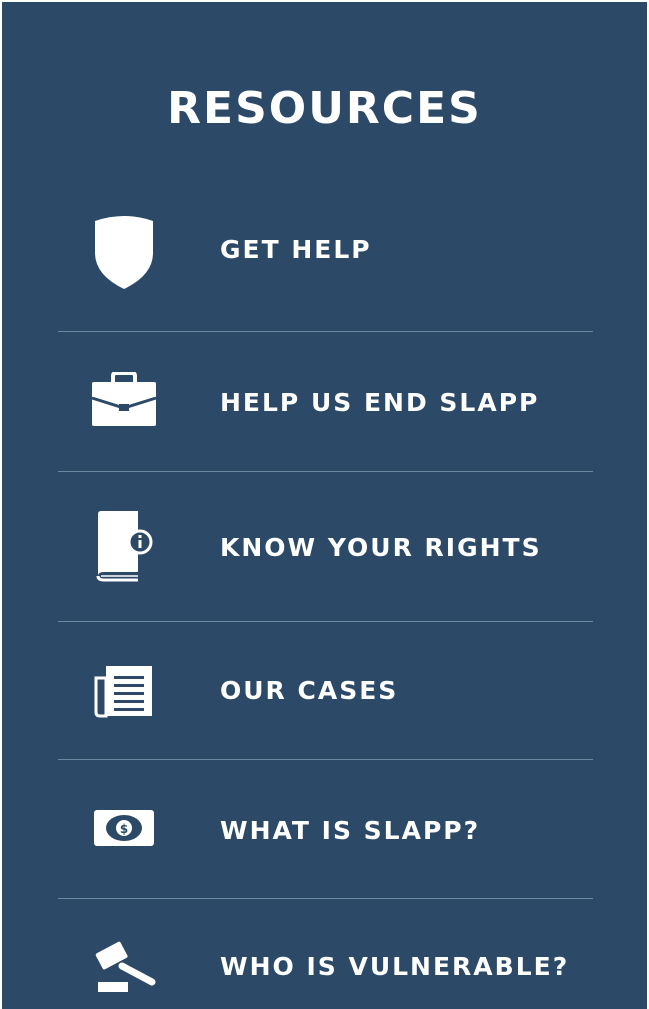 Image resolution: width=649 pixels, height=1009 pixels. I want to click on resource-item-know-your-rights: KNOW YOUR RIGHTS, so click(325, 545).